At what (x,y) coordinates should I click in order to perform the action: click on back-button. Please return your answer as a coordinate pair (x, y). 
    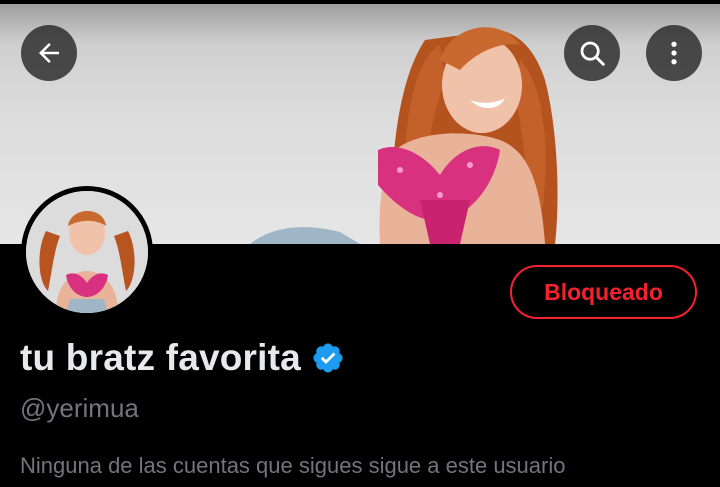
    Looking at the image, I should click on (49, 53).